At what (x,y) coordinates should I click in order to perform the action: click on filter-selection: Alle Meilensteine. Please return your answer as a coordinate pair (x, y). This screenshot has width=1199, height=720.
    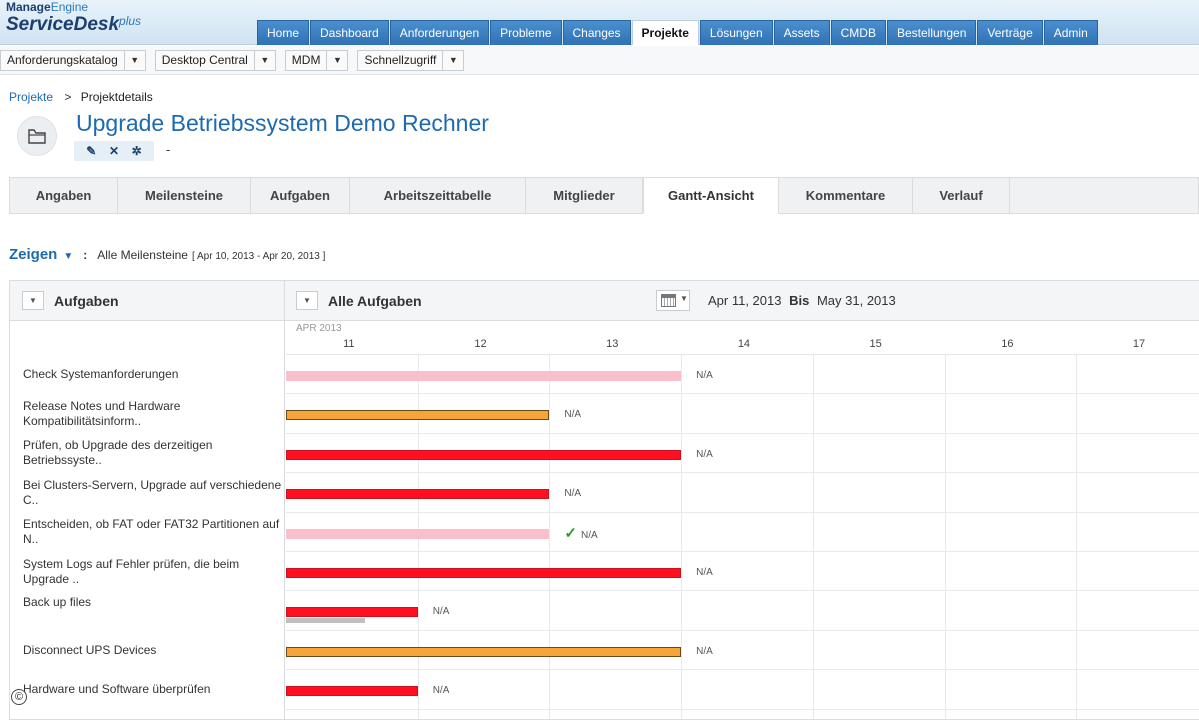
    Looking at the image, I should click on (142, 255).